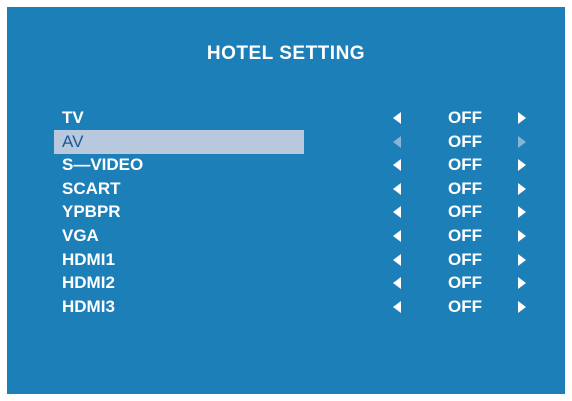  I want to click on setting-label: TV, so click(73, 117).